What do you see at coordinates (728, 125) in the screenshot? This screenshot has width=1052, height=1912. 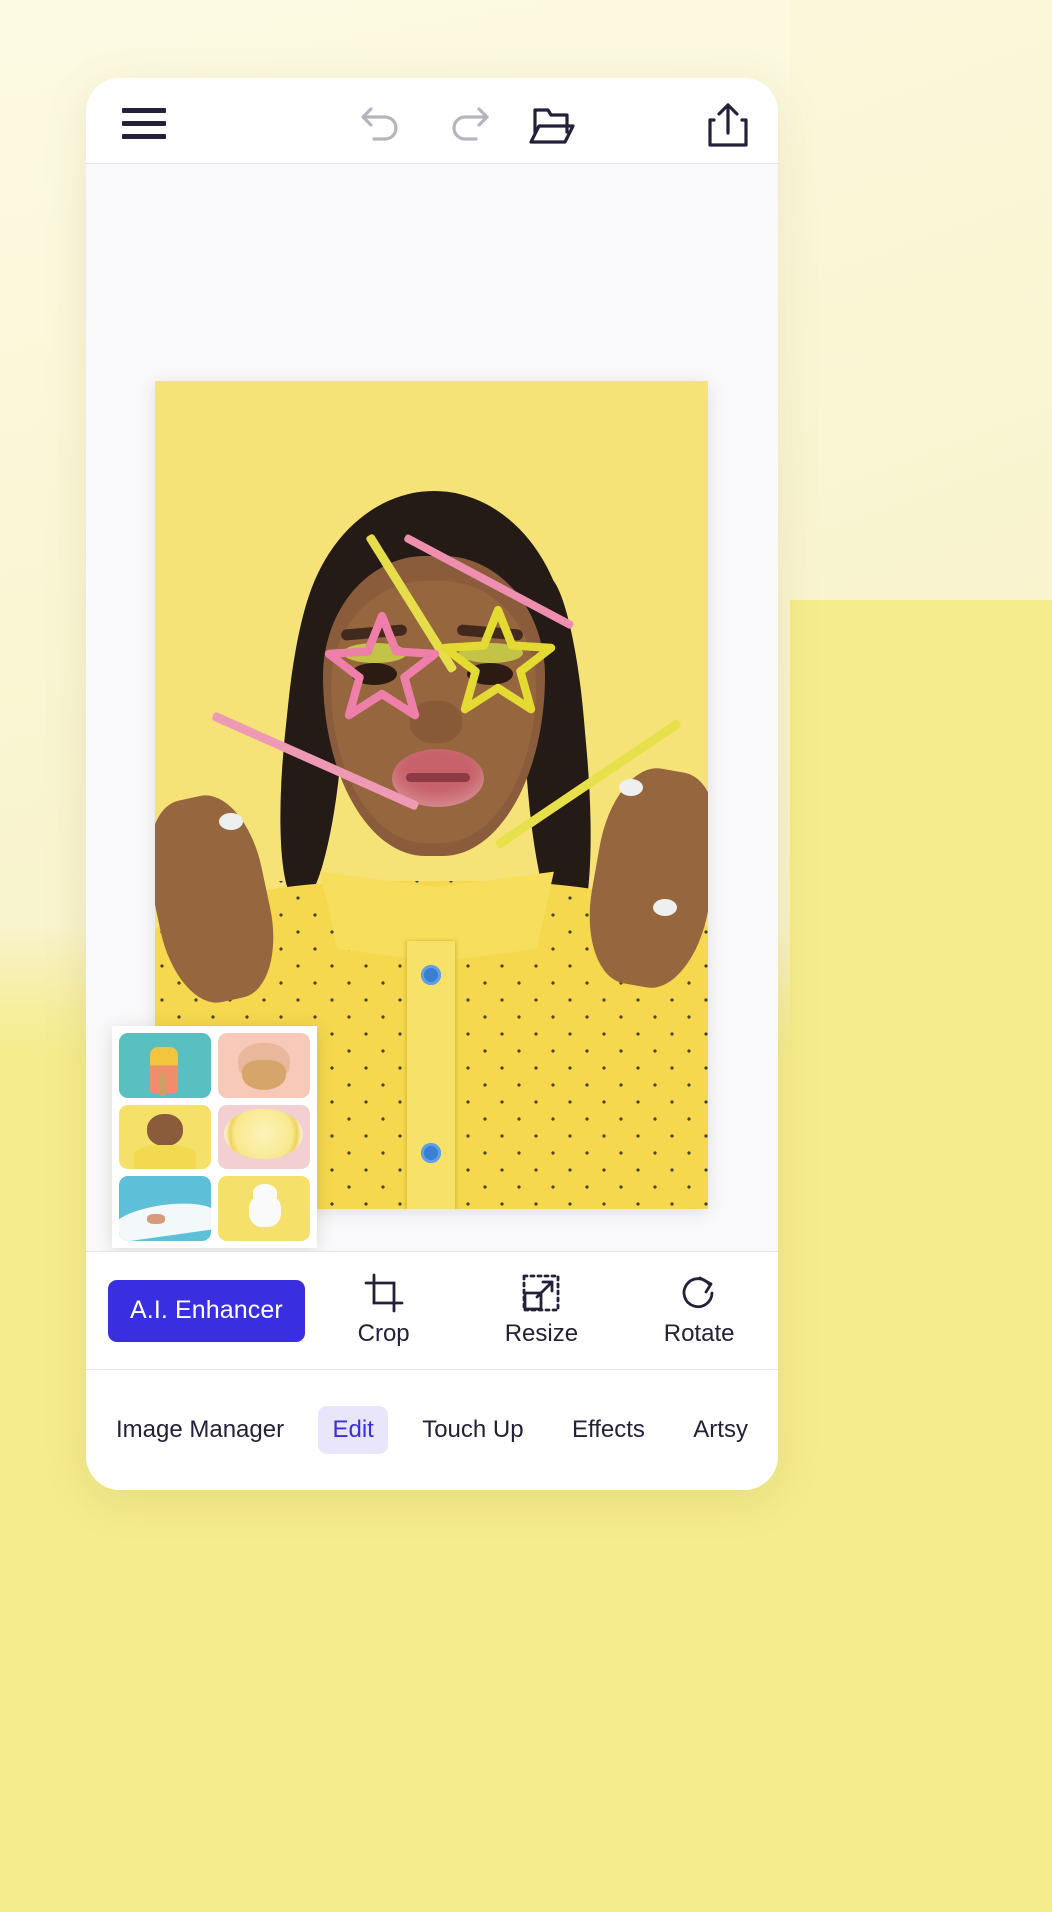 I see `share-icon` at bounding box center [728, 125].